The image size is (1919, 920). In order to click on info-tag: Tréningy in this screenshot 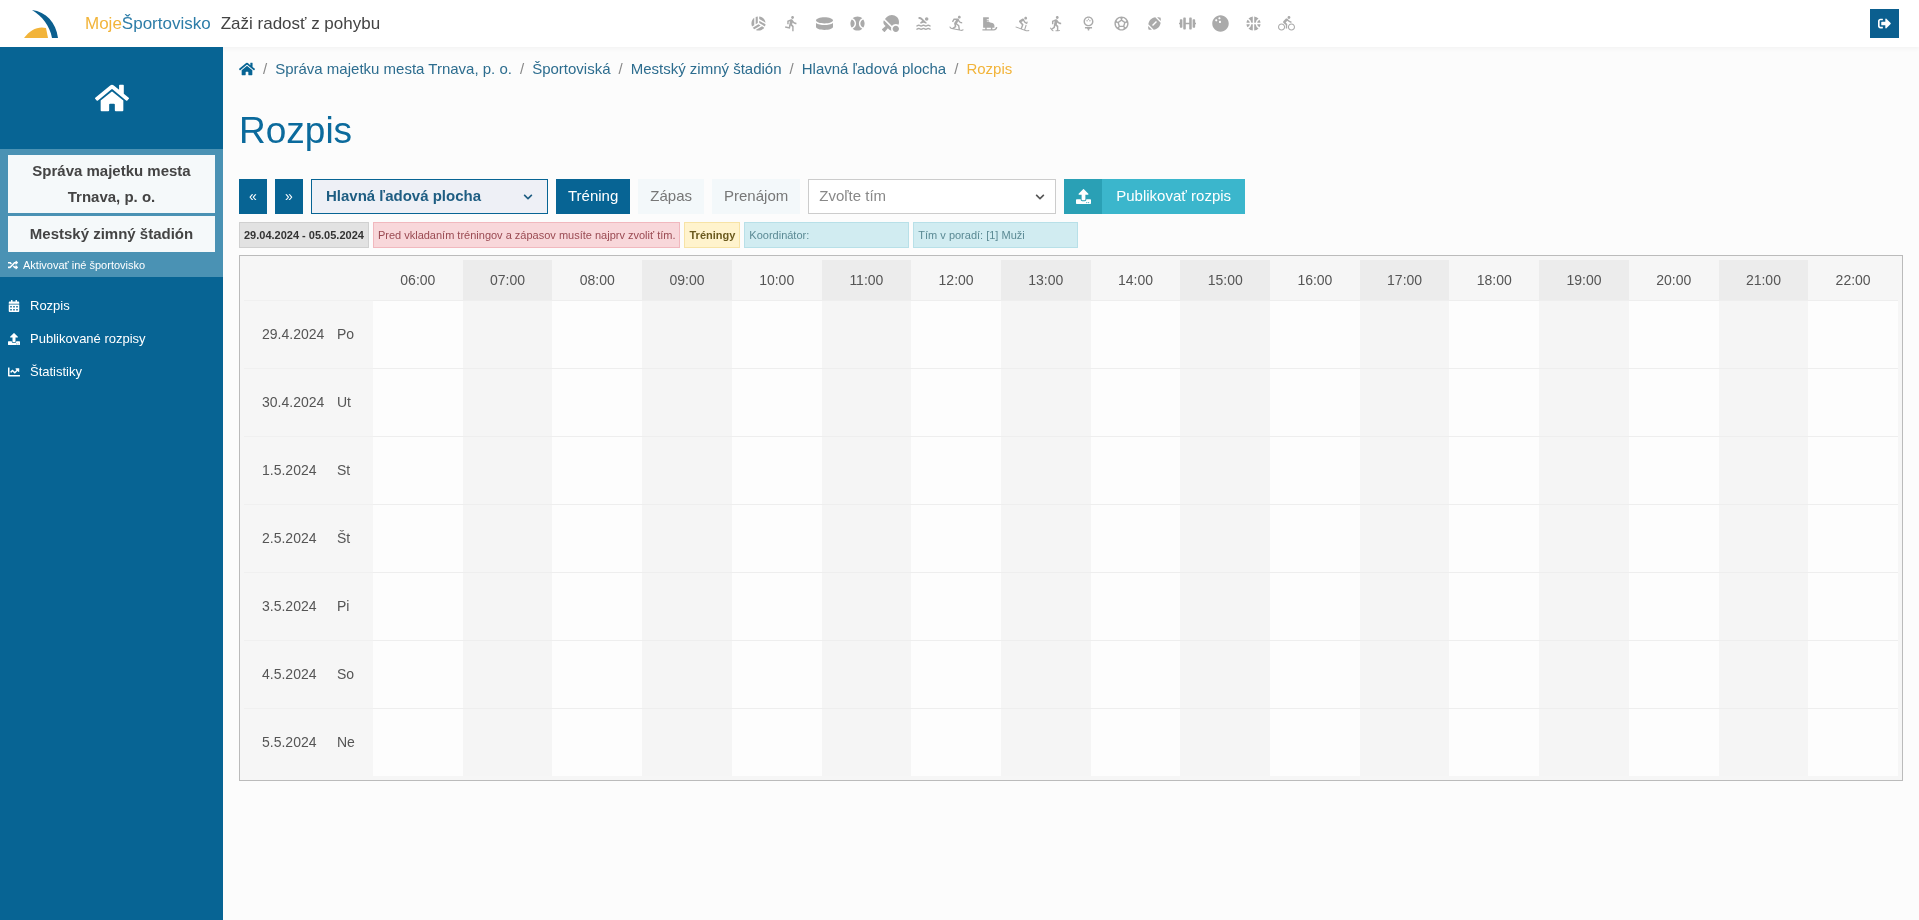, I will do `click(712, 235)`.